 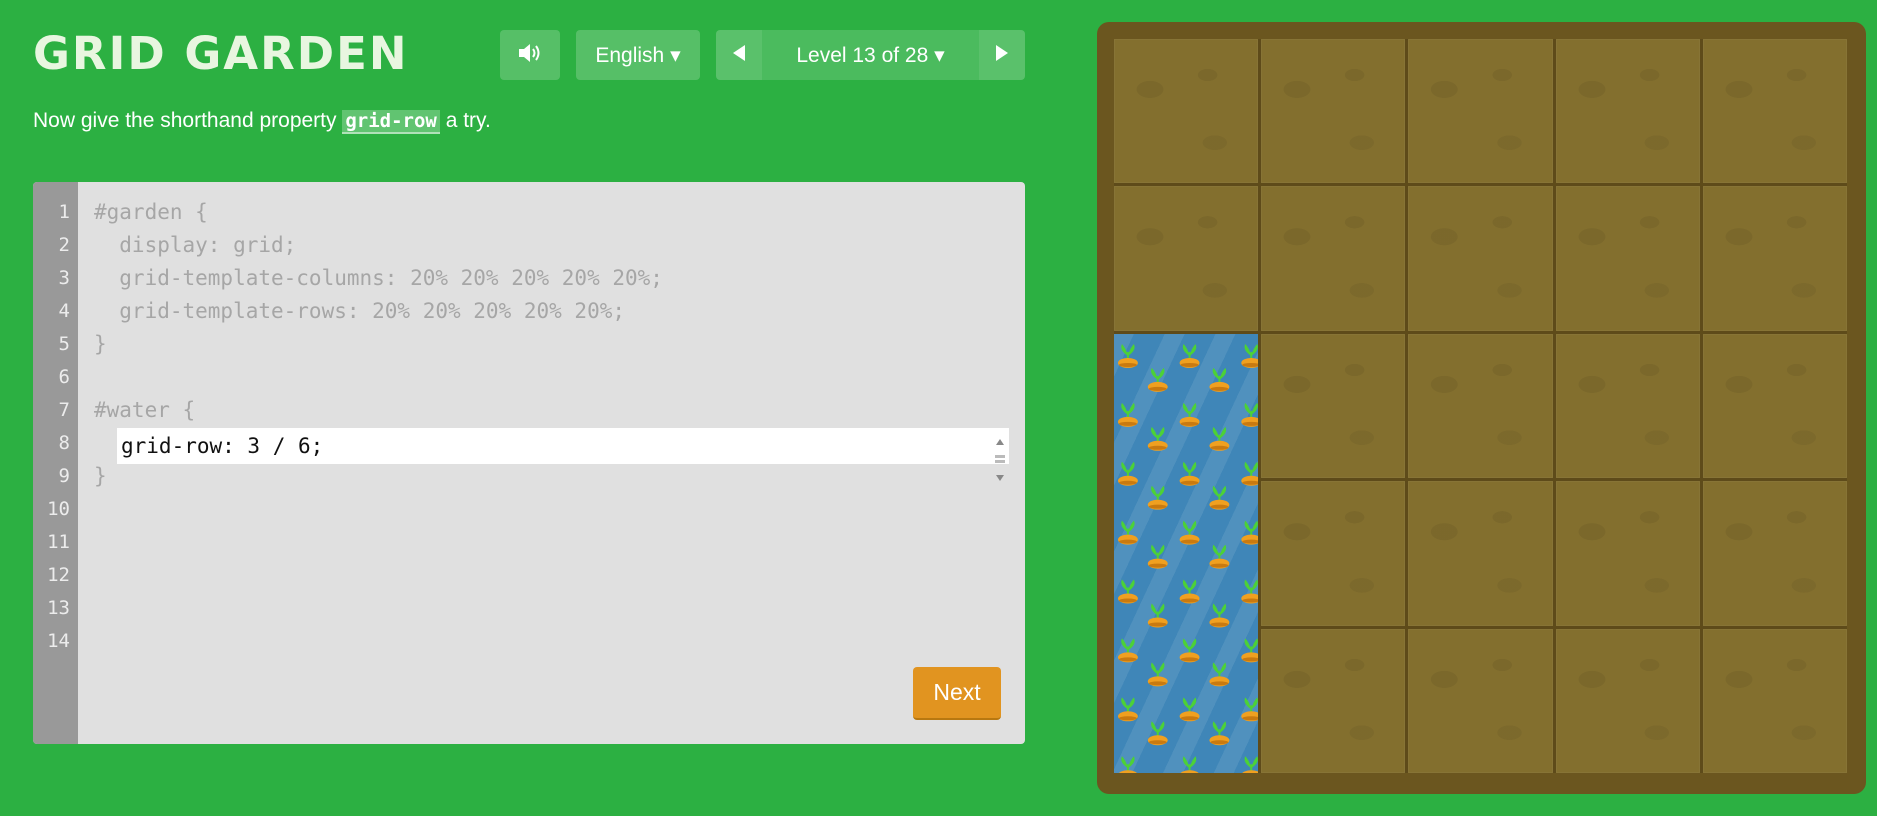 I want to click on code-line: grid-template-rows: 20% 20% 20% 20% 20%;, so click(x=360, y=311).